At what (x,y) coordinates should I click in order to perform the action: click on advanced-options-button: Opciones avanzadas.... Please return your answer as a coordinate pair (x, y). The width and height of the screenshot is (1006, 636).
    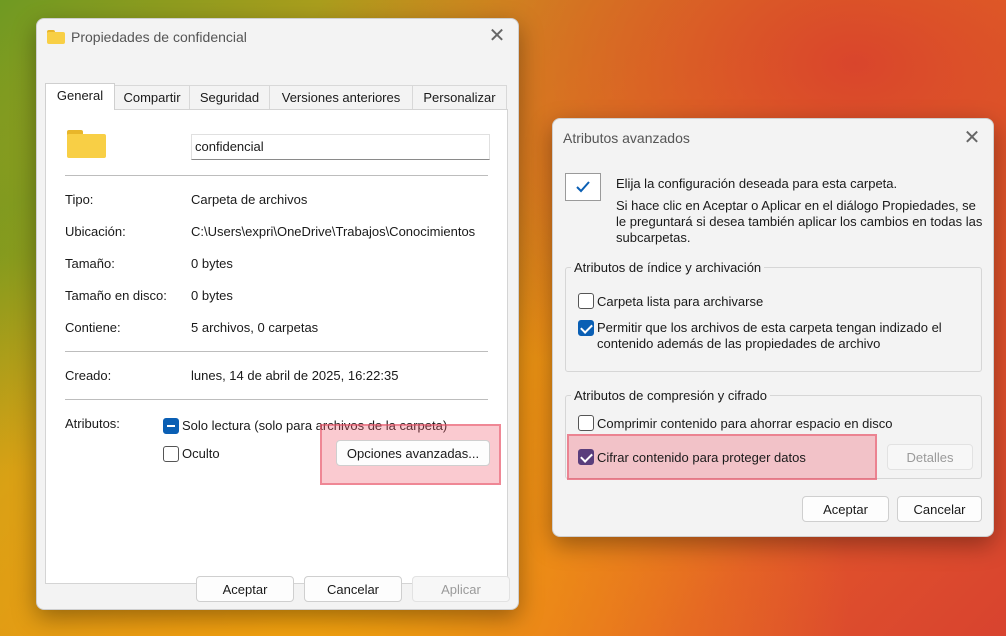
    Looking at the image, I should click on (413, 453).